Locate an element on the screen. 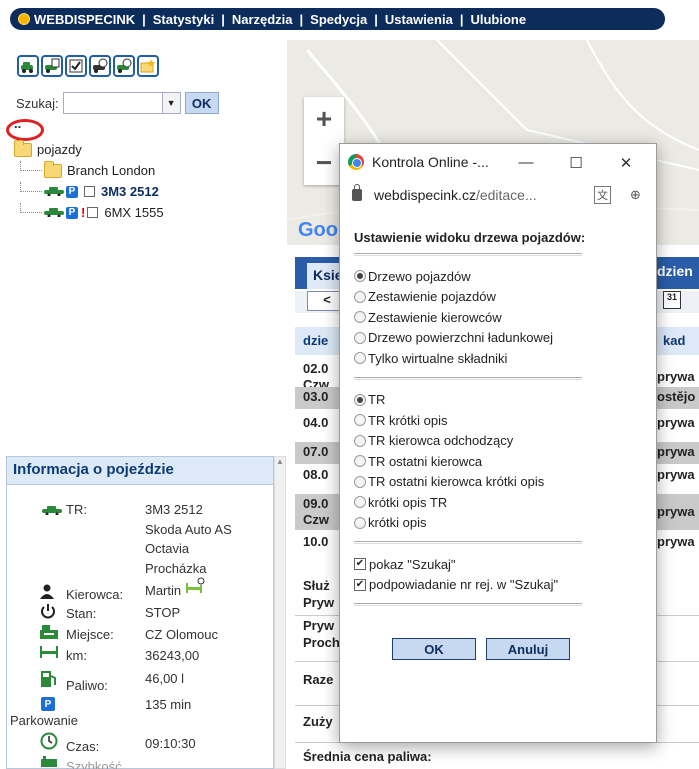 Image resolution: width=699 pixels, height=769 pixels. zoom-in-button: + is located at coordinates (324, 119).